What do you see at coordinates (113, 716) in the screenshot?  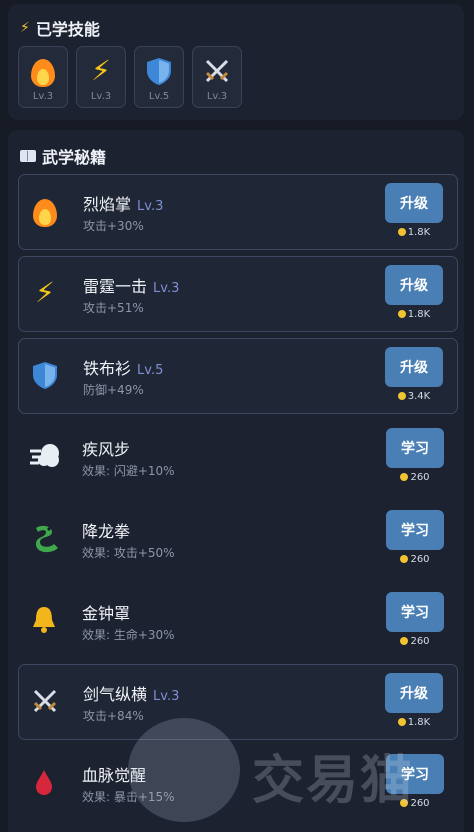 I see `skill-effect: 攻击+84%` at bounding box center [113, 716].